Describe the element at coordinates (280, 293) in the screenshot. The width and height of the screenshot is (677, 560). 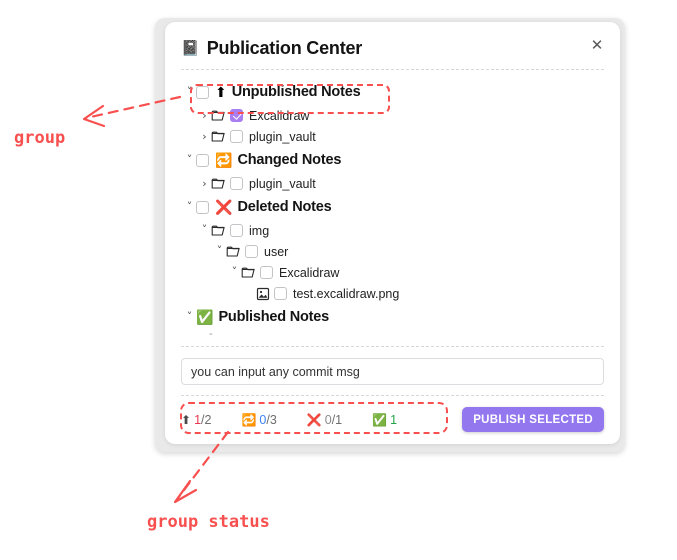
I see `checkbox-test-excalidraw-png` at that location.